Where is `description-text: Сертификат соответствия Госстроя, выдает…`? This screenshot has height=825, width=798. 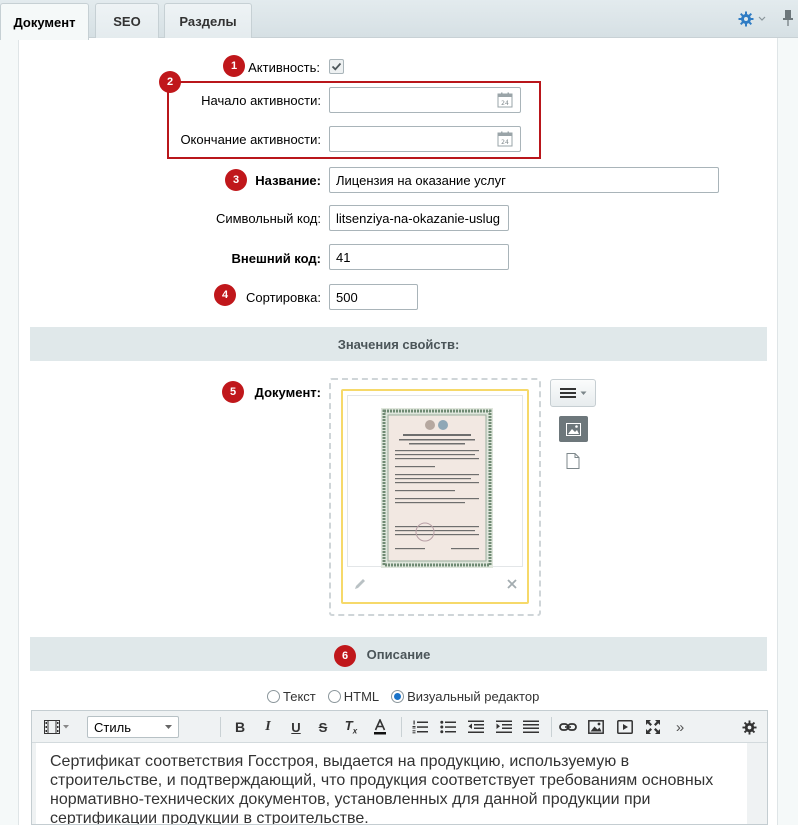 description-text: Сертификат соответствия Госстроя, выдает… is located at coordinates (391, 783).